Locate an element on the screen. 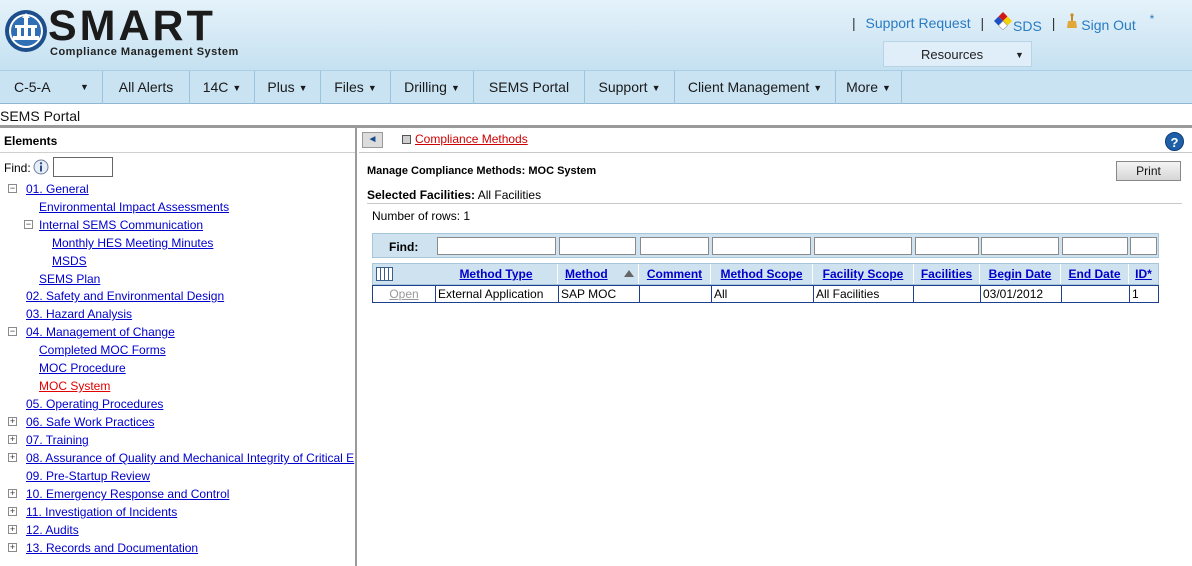  sds-link: SDS is located at coordinates (1018, 23).